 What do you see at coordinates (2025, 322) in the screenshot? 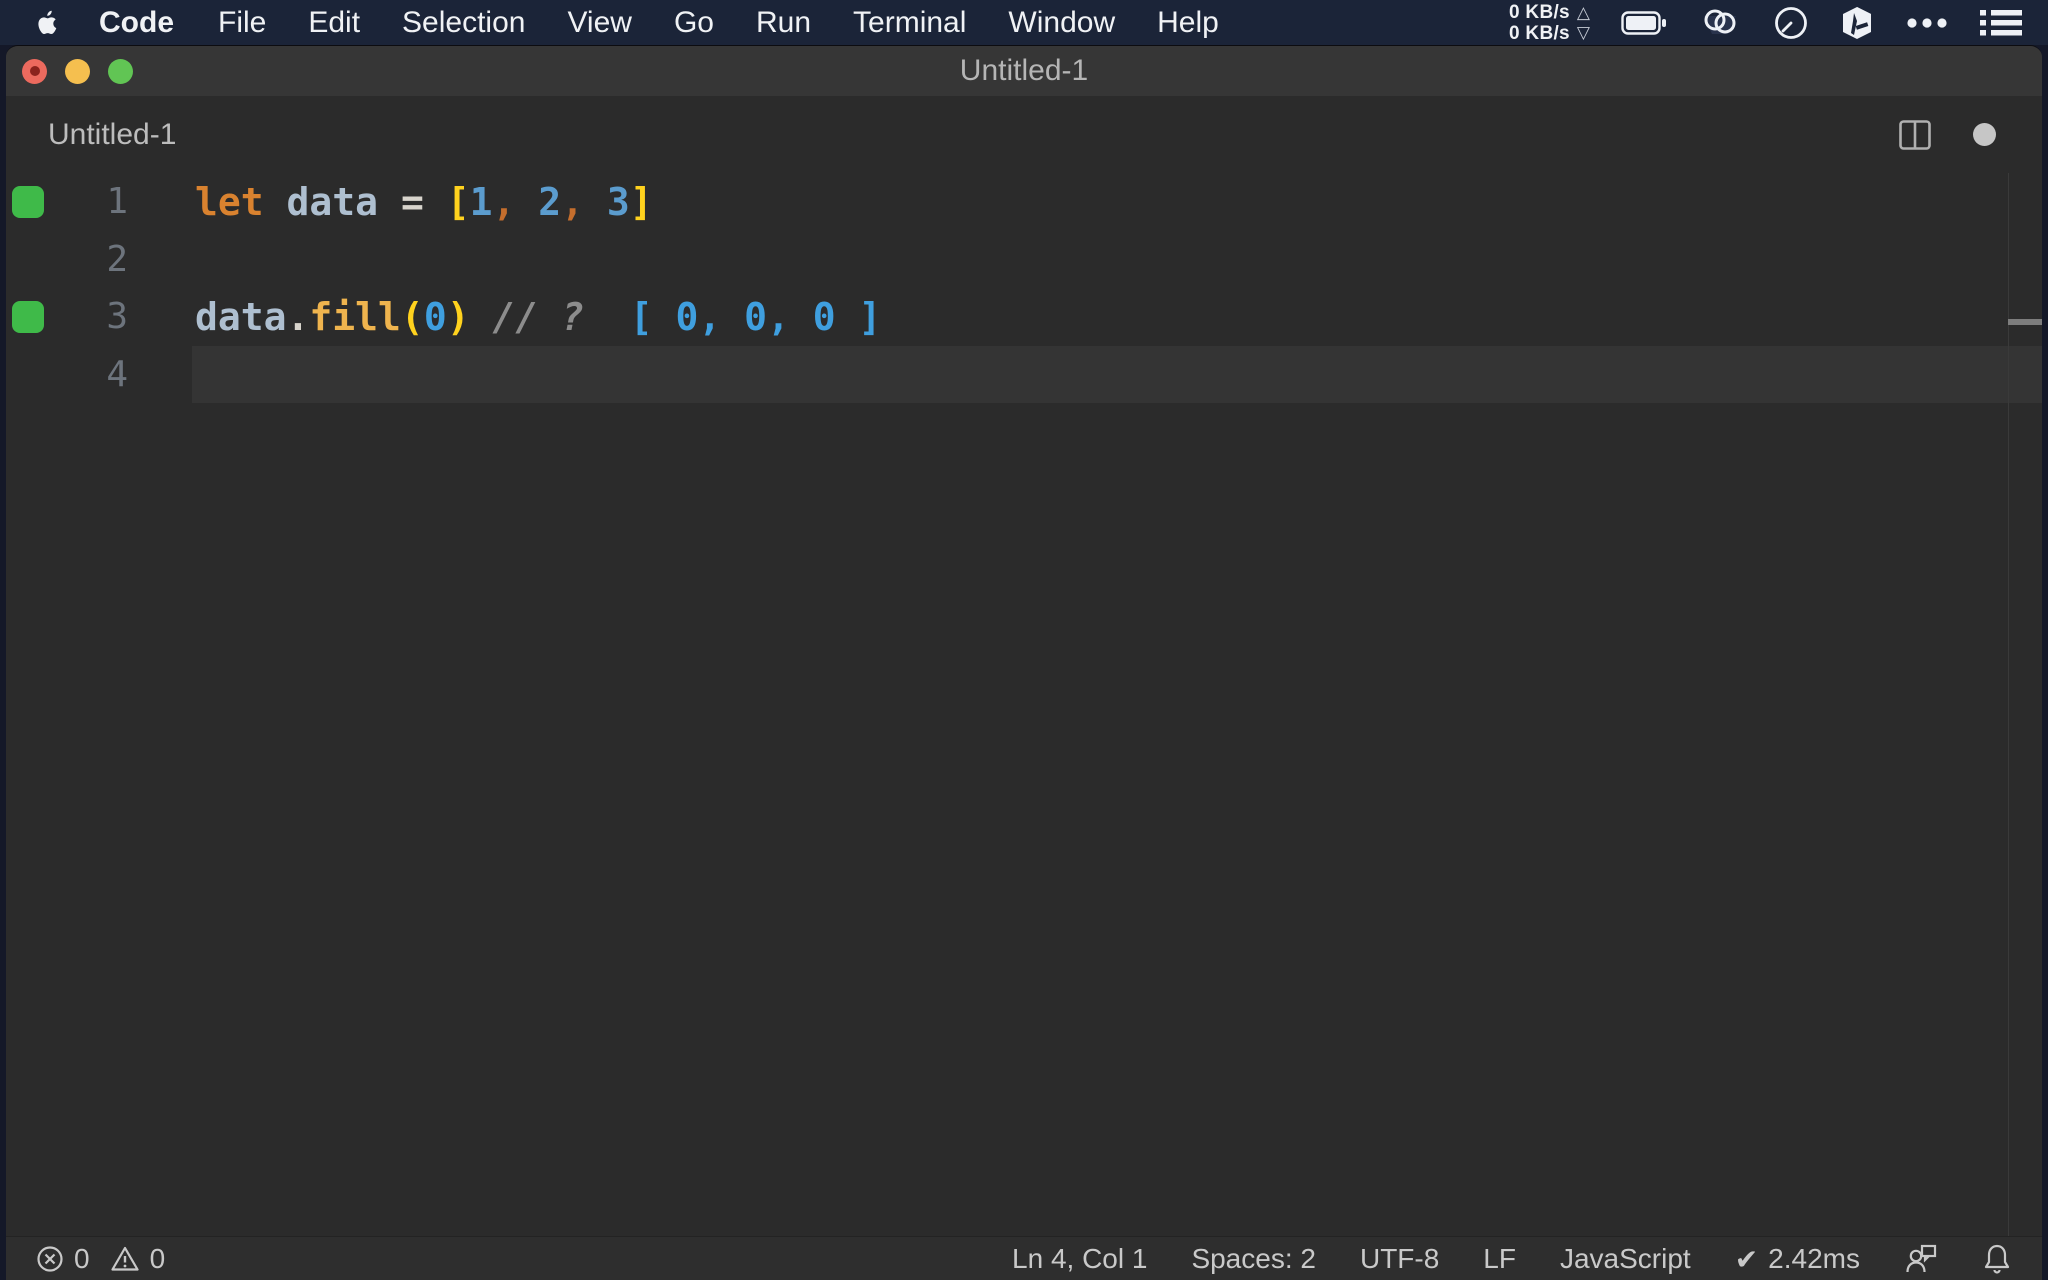
I see `ruler-cursor-marker` at bounding box center [2025, 322].